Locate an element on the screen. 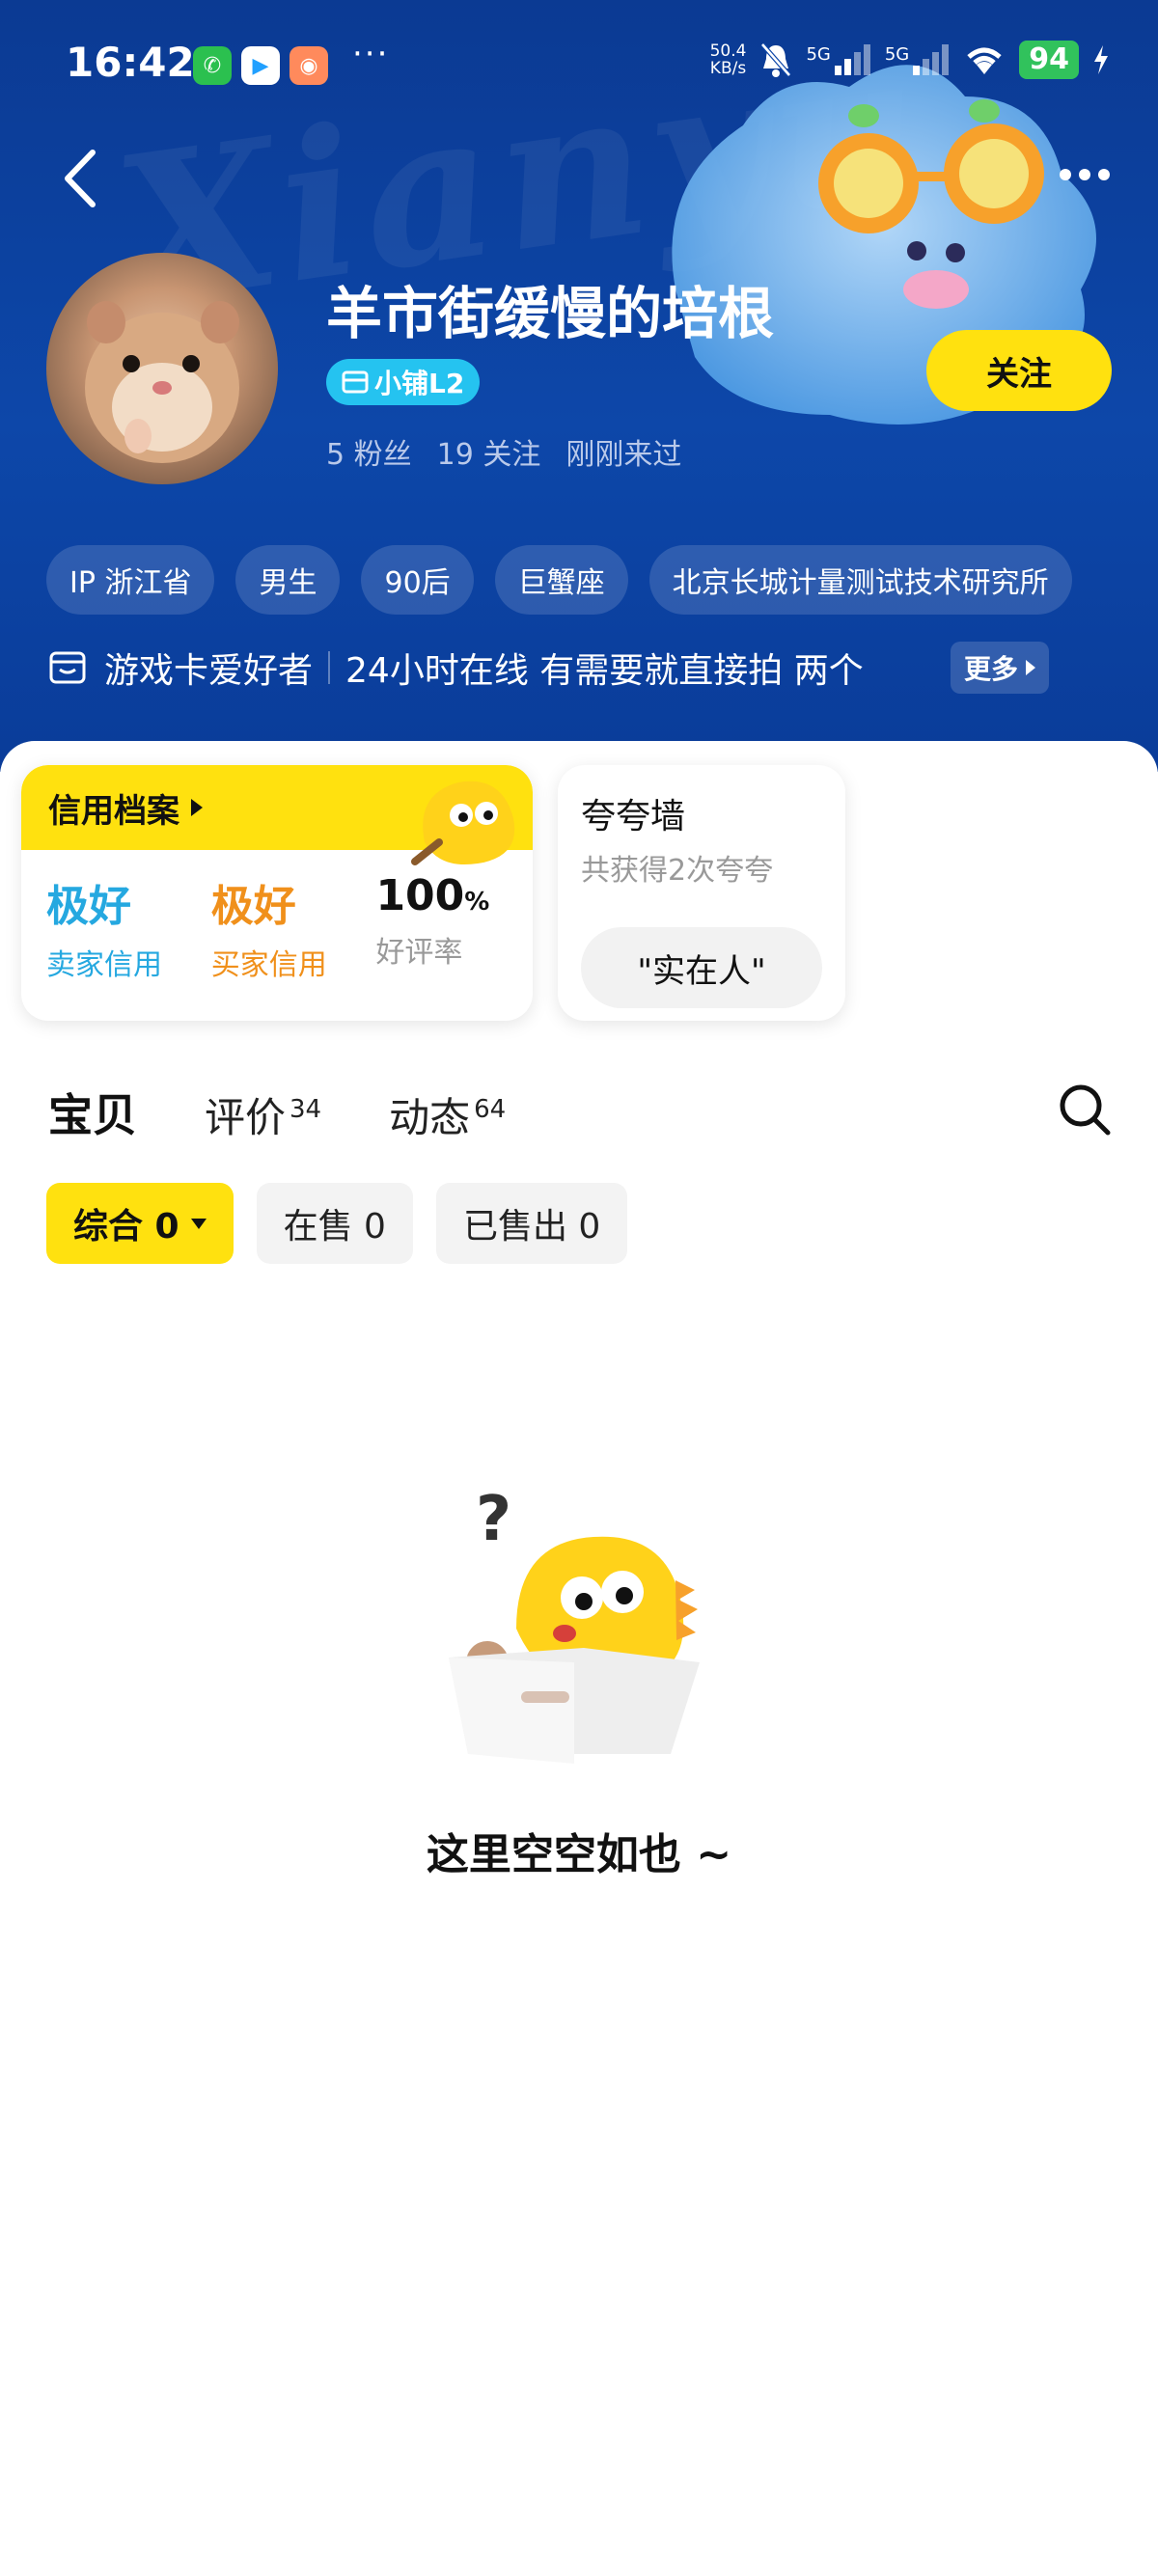 The image size is (1158, 2576). tab-reviews: 评价 34 is located at coordinates (263, 1115).